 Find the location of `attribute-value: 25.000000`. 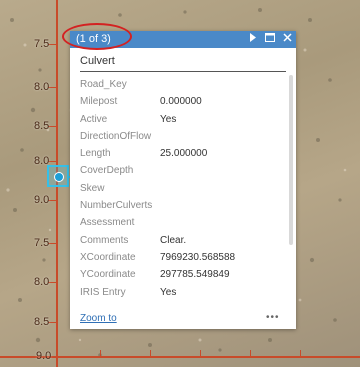

attribute-value: 25.000000 is located at coordinates (184, 154).